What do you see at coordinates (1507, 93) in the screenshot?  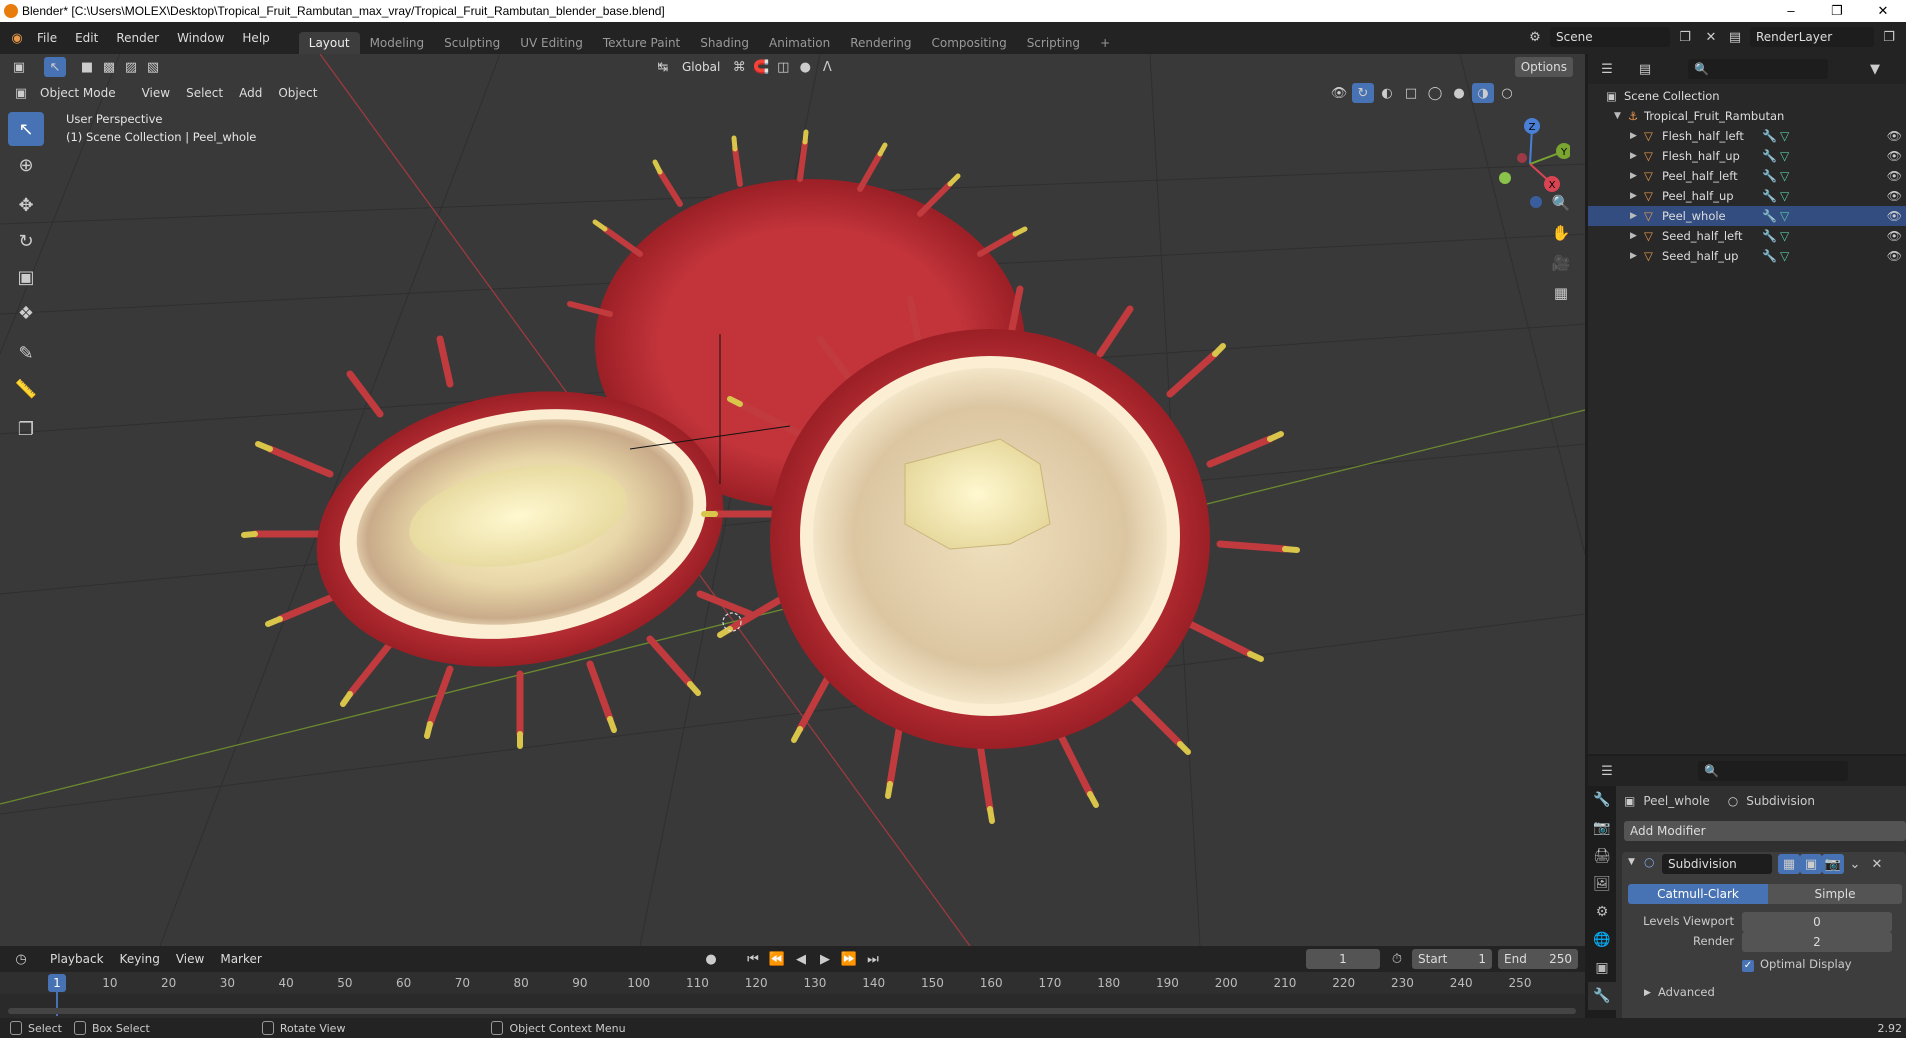 I see `rendered-shading-icon: ○` at bounding box center [1507, 93].